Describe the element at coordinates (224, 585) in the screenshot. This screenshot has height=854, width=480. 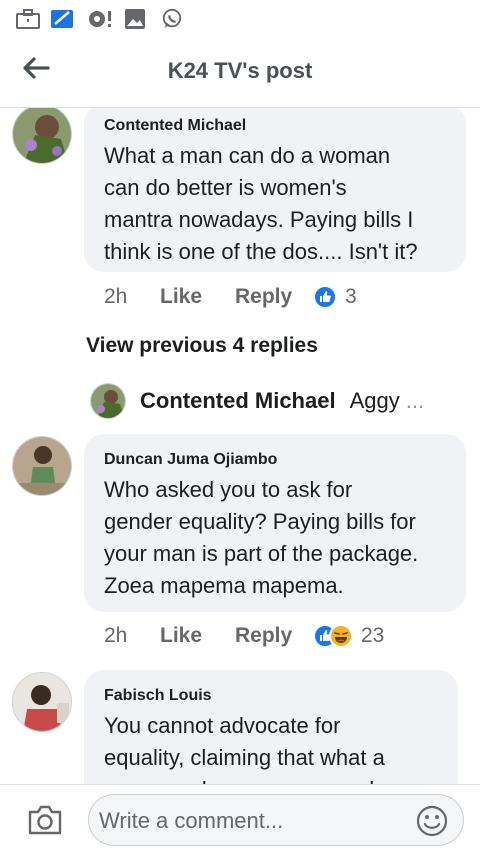
I see `comment-line: Zoea mapema mapema.` at that location.